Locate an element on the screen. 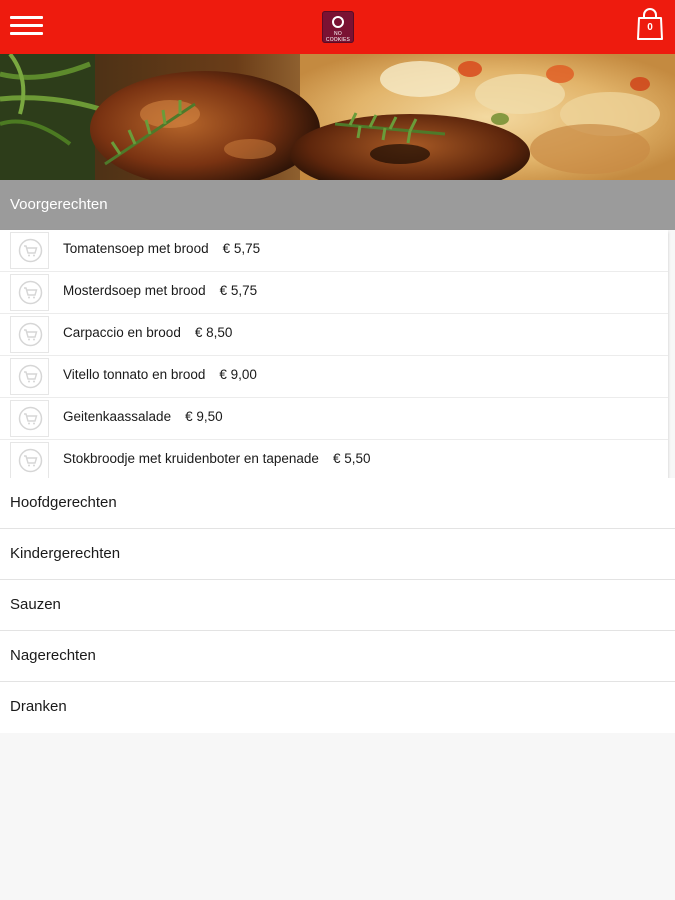 The image size is (675, 900). category-label: Voorgerechten is located at coordinates (59, 204).